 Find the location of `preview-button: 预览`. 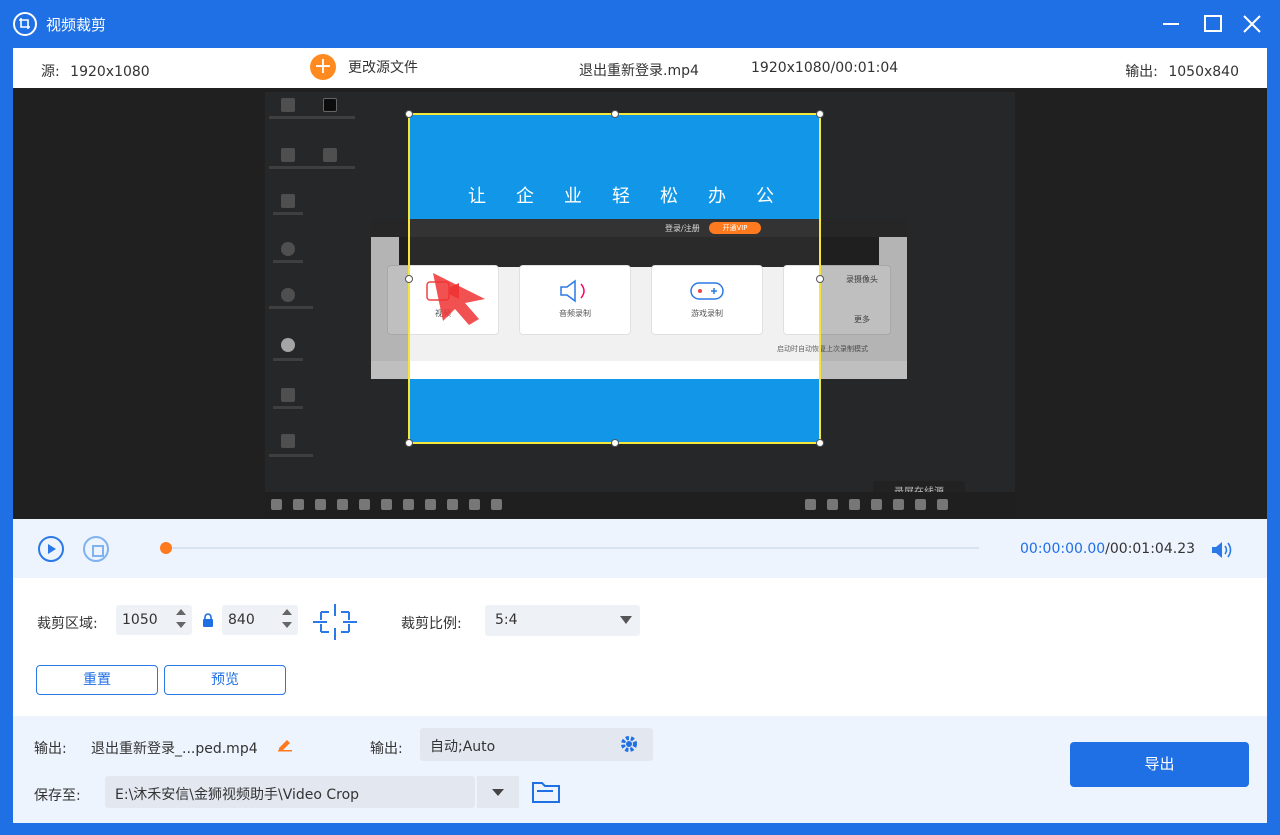

preview-button: 预览 is located at coordinates (225, 680).